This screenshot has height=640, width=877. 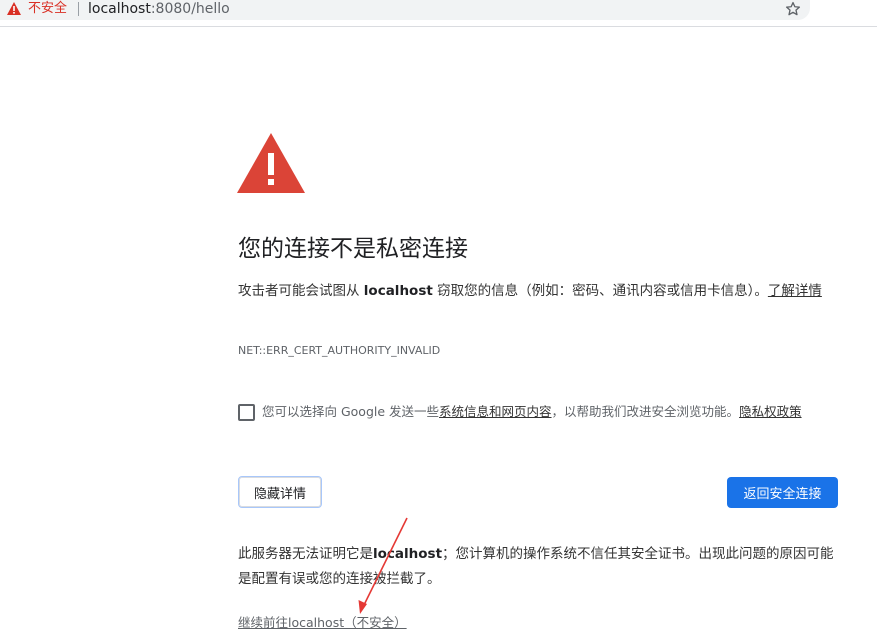 What do you see at coordinates (190, 9) in the screenshot?
I see `url-path: :8080/hello` at bounding box center [190, 9].